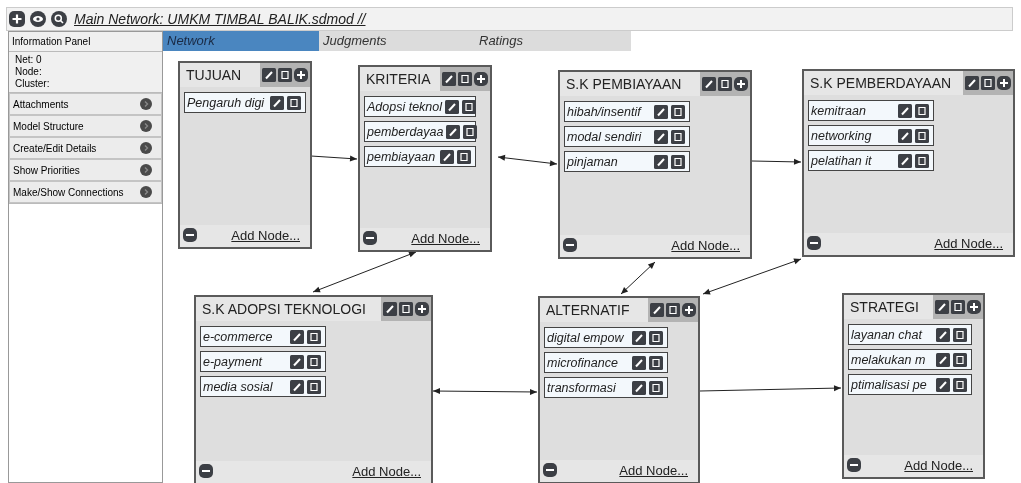 The width and height of the screenshot is (1021, 483). I want to click on node-item: e-payment, so click(263, 361).